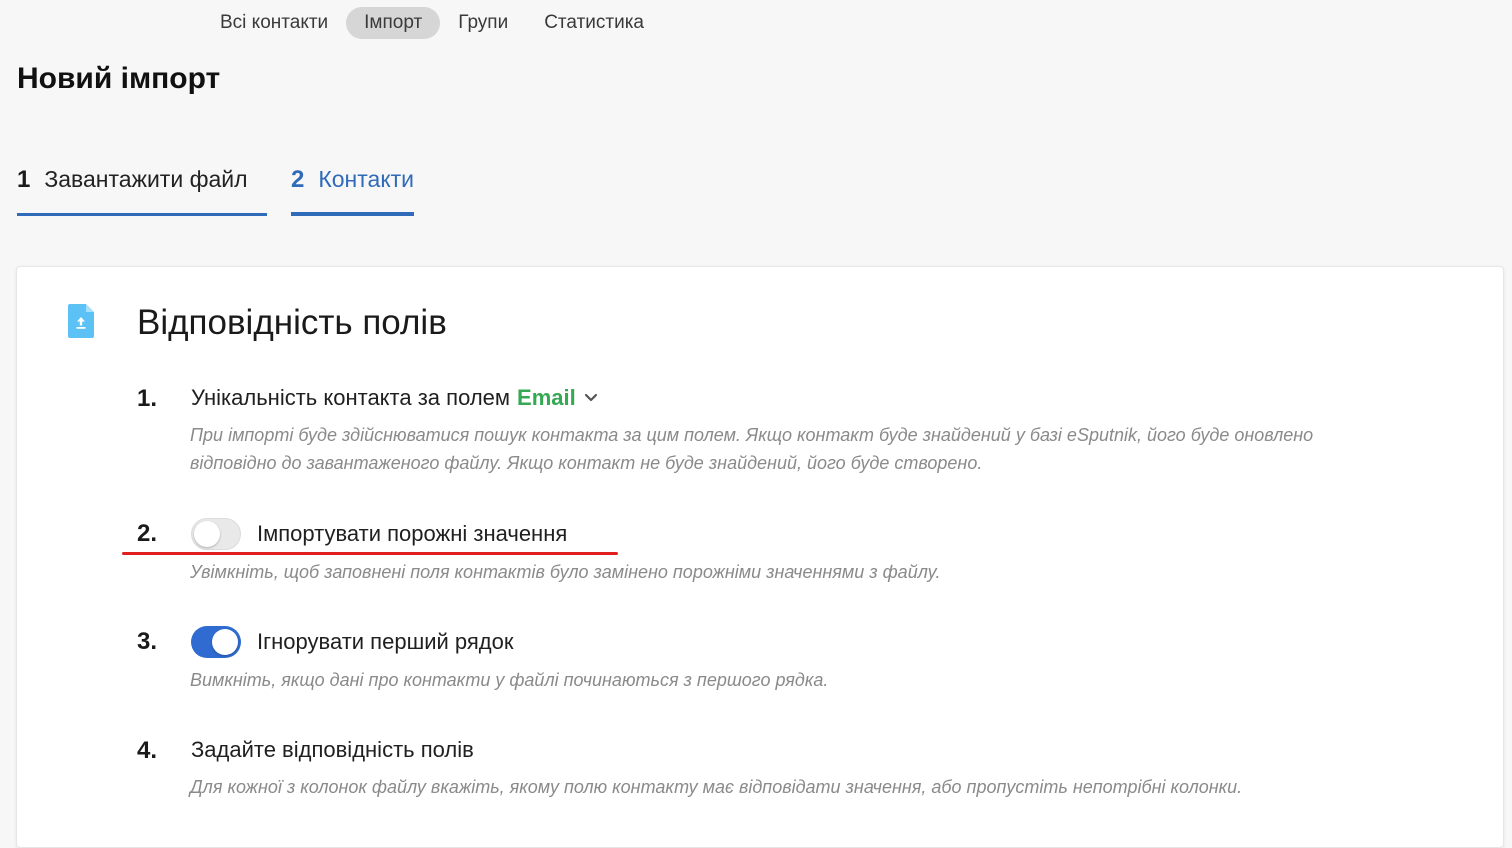 Image resolution: width=1512 pixels, height=848 pixels. I want to click on item-number: 4., so click(147, 750).